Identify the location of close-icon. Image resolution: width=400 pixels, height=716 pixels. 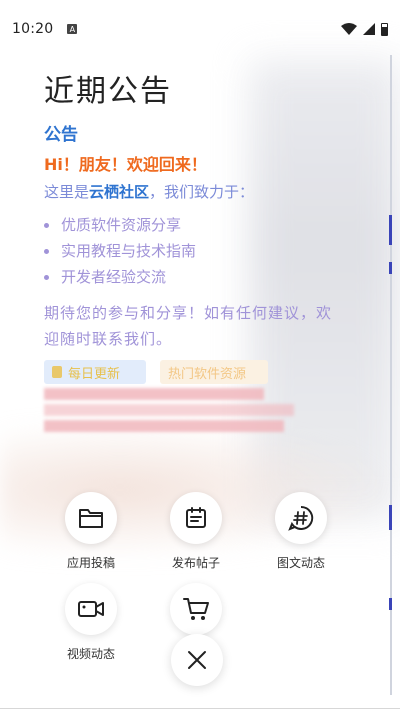
(197, 660).